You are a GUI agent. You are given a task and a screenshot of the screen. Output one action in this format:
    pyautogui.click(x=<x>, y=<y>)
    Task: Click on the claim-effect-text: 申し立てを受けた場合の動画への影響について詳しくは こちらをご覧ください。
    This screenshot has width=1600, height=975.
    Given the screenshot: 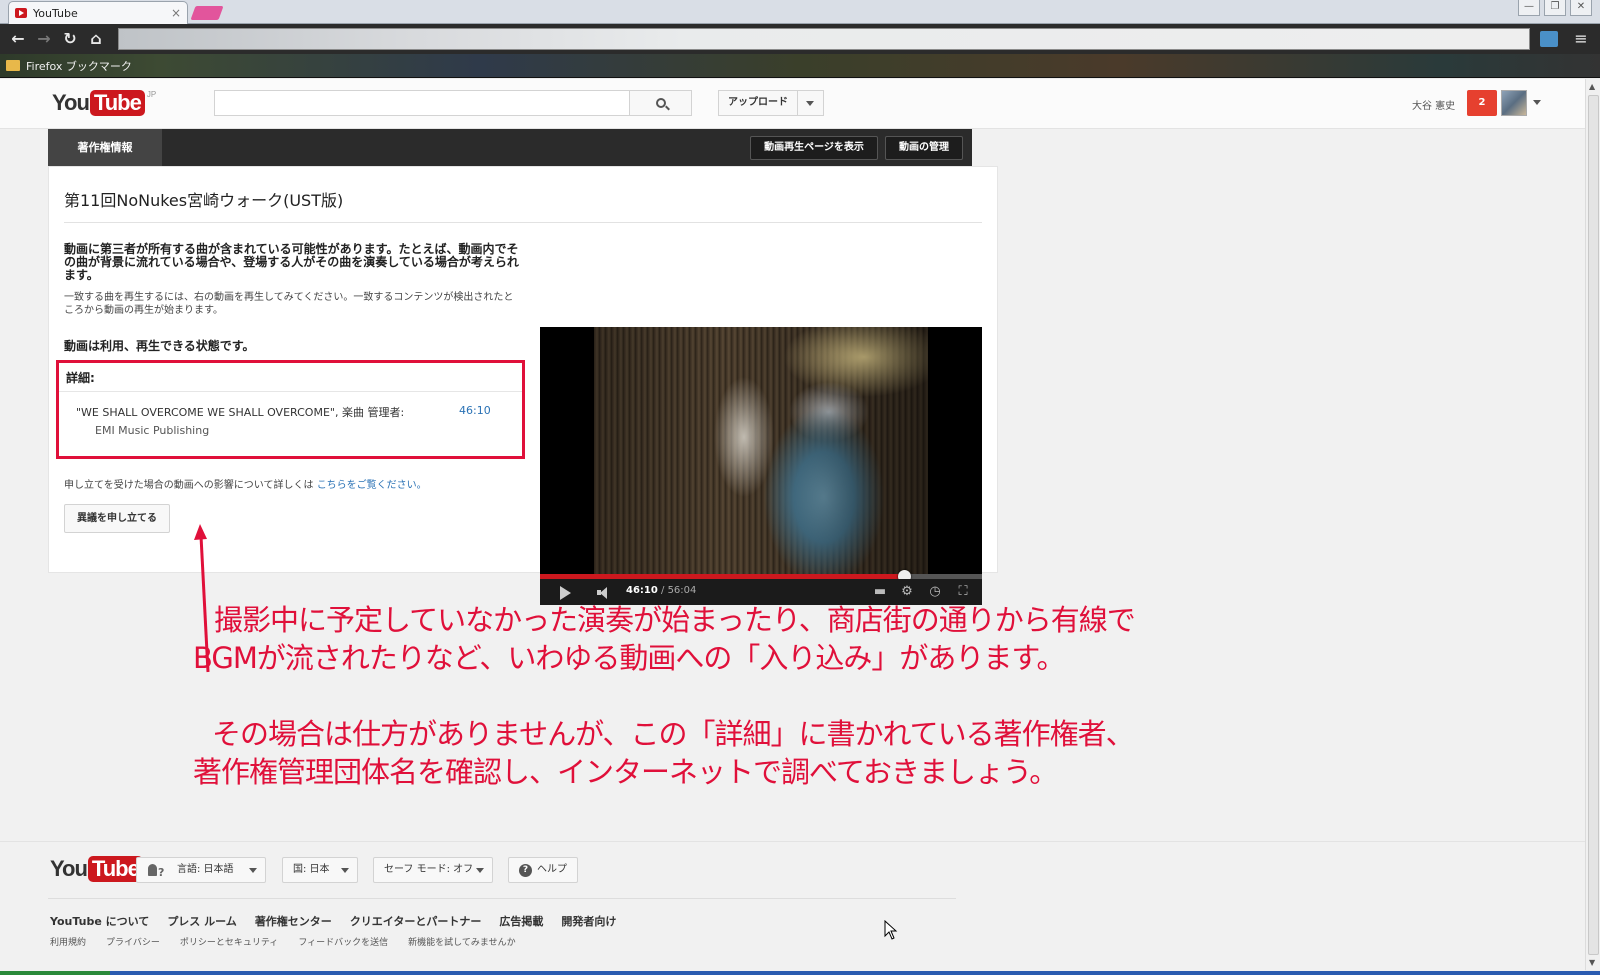 What is the action you would take?
    pyautogui.click(x=245, y=485)
    